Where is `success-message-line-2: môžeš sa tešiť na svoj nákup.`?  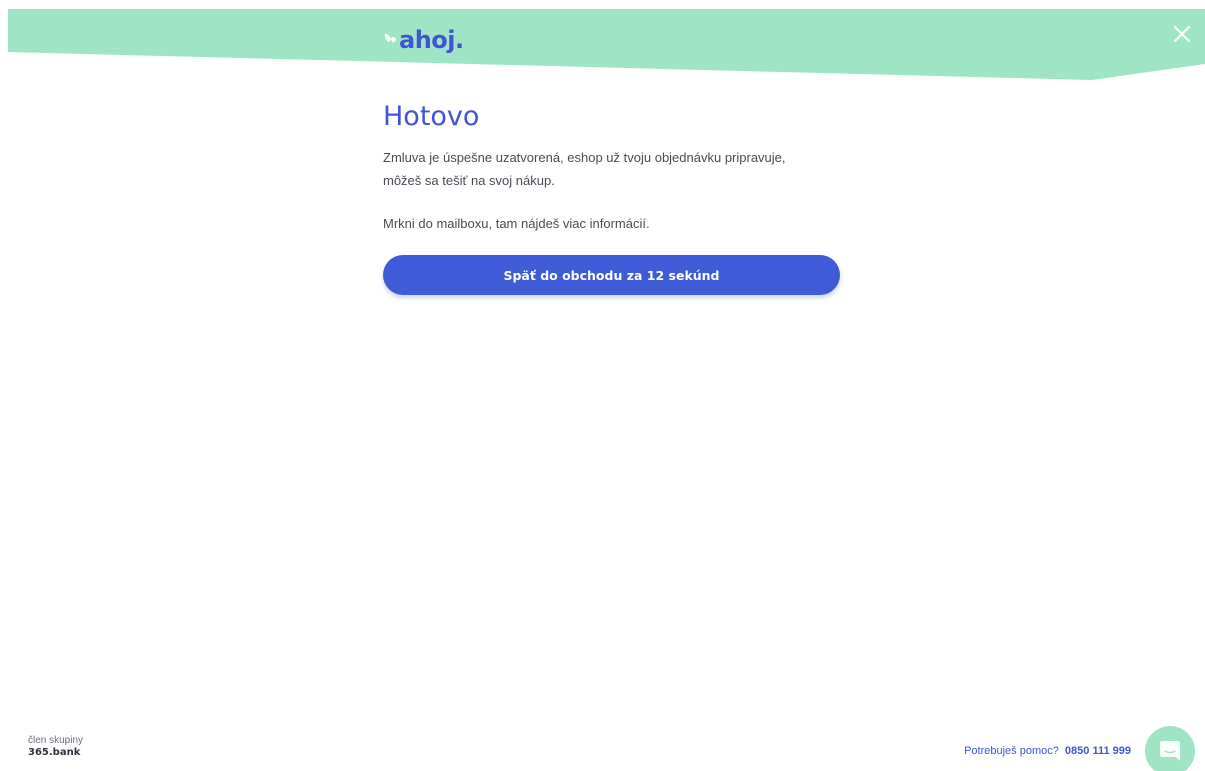
success-message-line-2: môžeš sa tešiť na svoj nákup. is located at coordinates (469, 180).